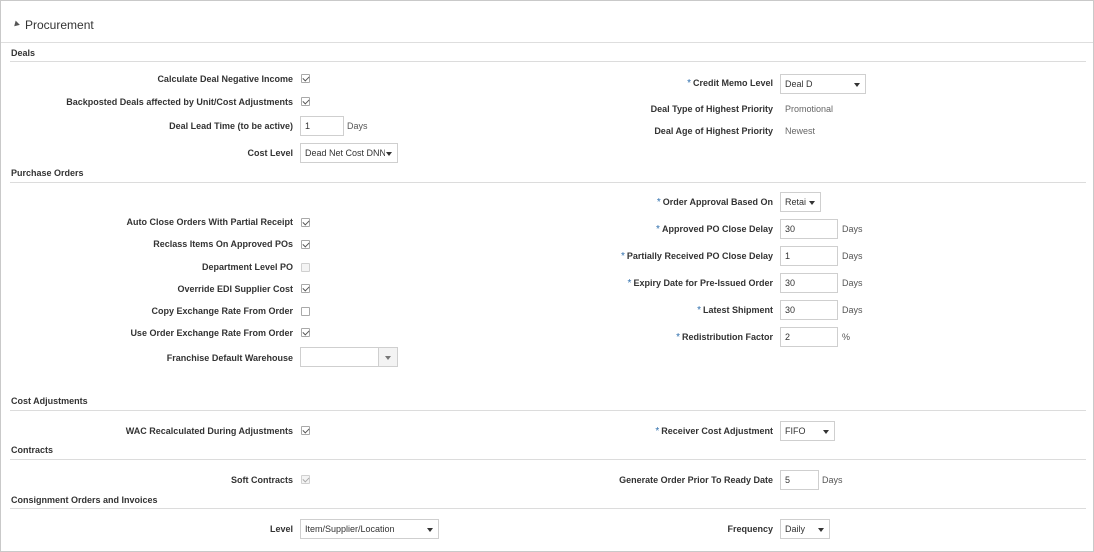 The height and width of the screenshot is (552, 1094). Describe the element at coordinates (222, 311) in the screenshot. I see `copy-exchange-rate-label: Copy Exchange Rate From Order` at that location.